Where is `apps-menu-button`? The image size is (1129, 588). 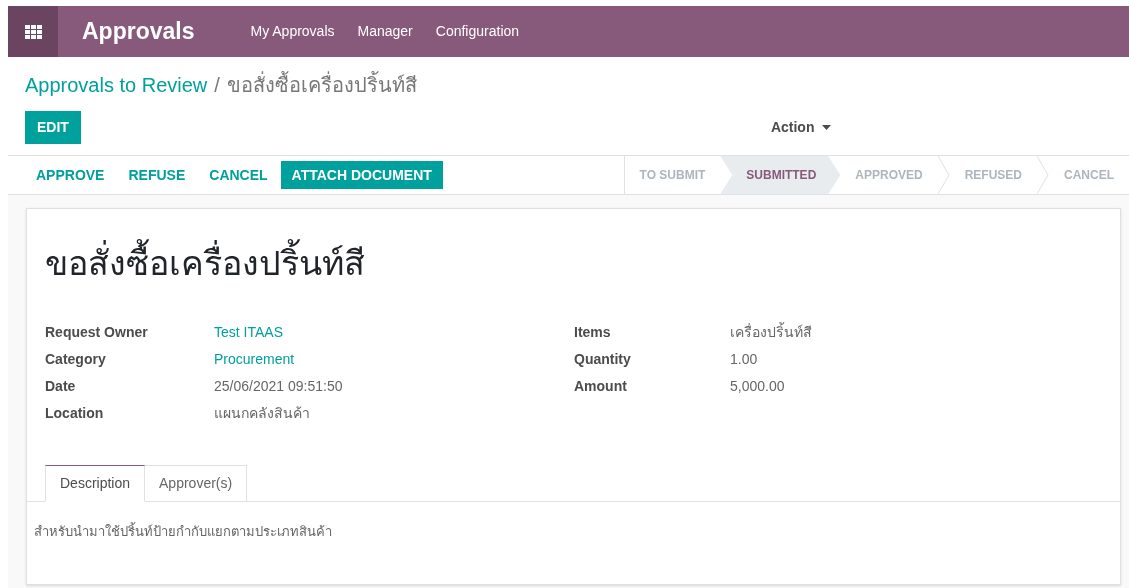 apps-menu-button is located at coordinates (33, 31).